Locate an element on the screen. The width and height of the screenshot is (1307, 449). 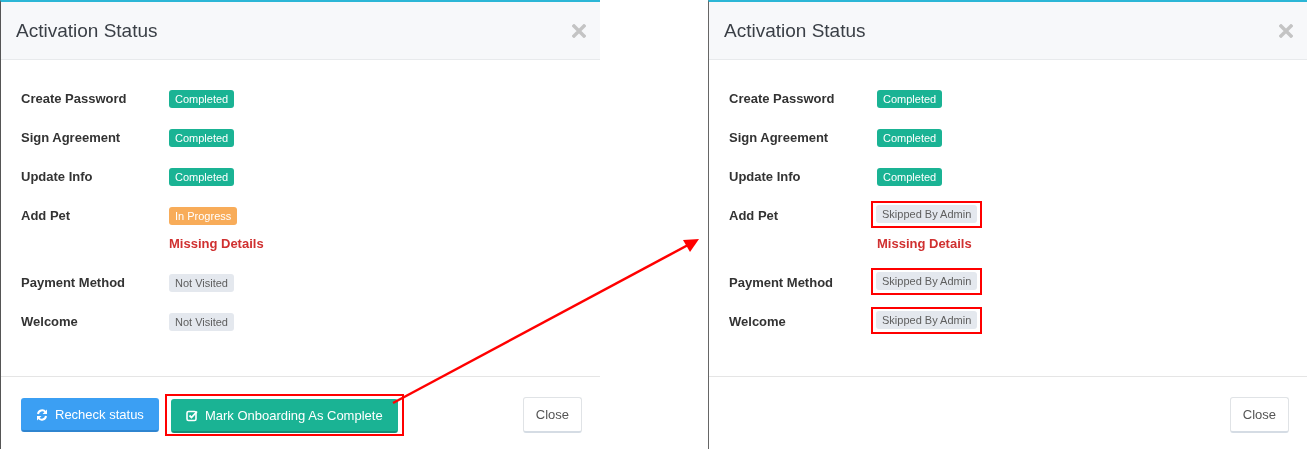
status-badge: In Progress is located at coordinates (203, 216).